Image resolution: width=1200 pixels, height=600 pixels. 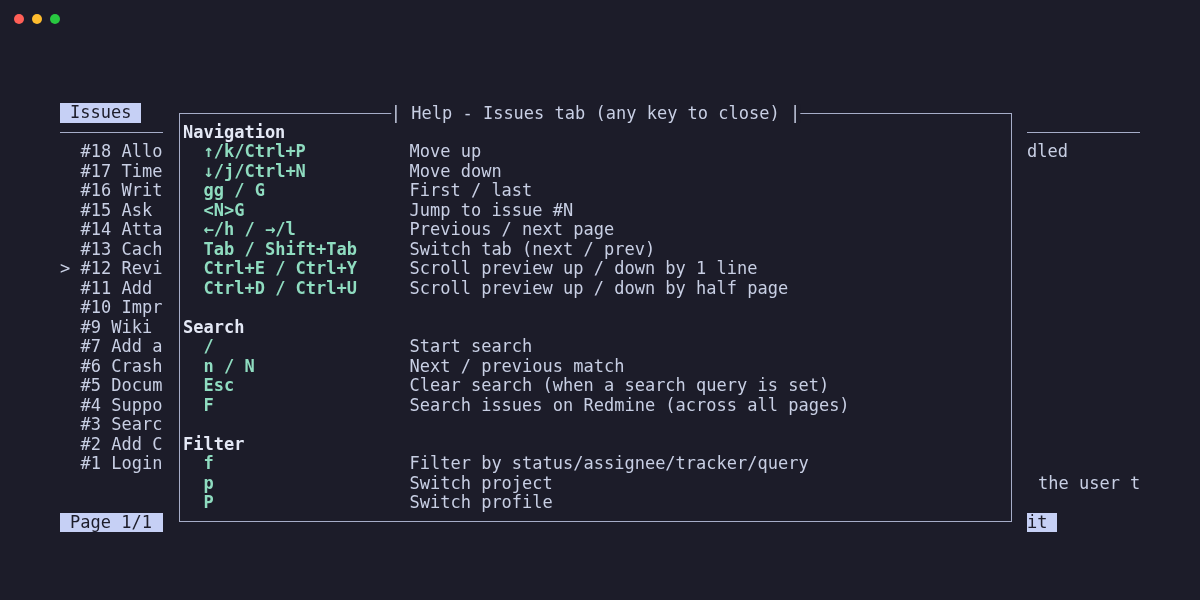 What do you see at coordinates (481, 503) in the screenshot?
I see `shortcut-description: Switch profile` at bounding box center [481, 503].